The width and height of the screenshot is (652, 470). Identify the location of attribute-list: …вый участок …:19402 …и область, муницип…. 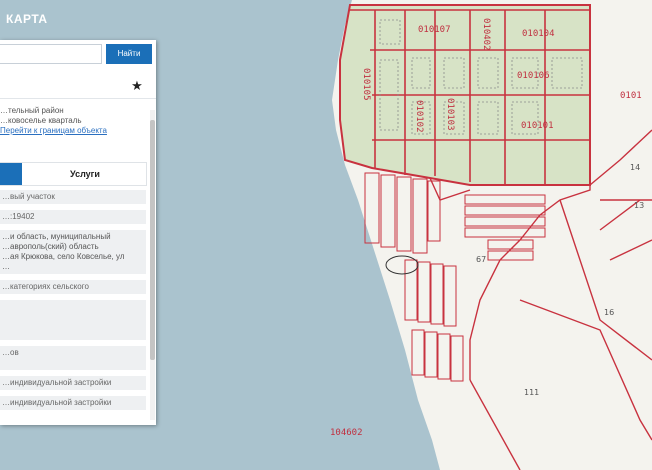
(73, 303).